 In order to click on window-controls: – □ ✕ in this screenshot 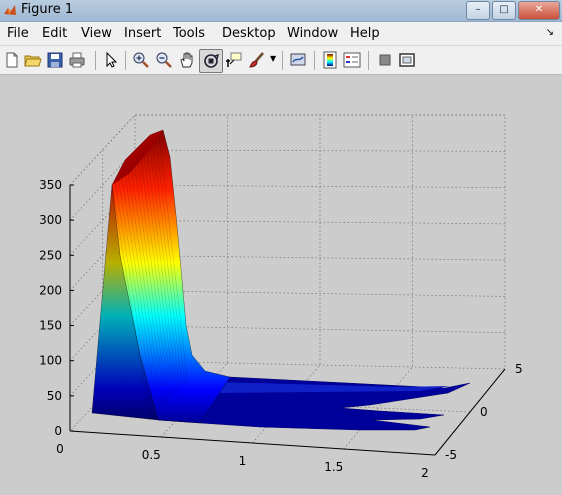, I will do `click(513, 10)`.